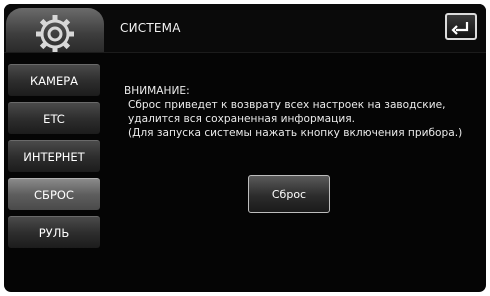  I want to click on sidebar-item-internet: ИНТЕРНЕТ, so click(54, 156).